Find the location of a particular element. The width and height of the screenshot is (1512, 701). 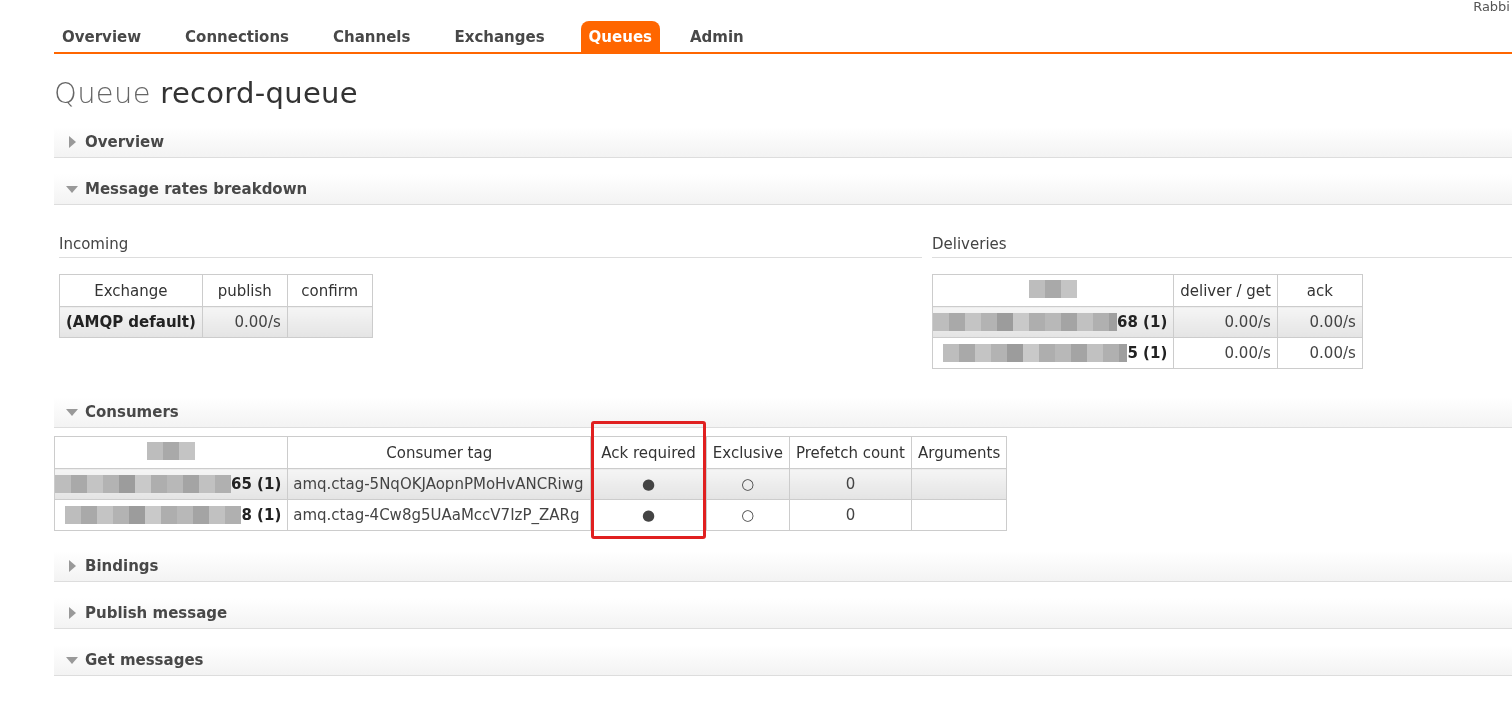

subsection-title: Deliveries is located at coordinates (1222, 246).